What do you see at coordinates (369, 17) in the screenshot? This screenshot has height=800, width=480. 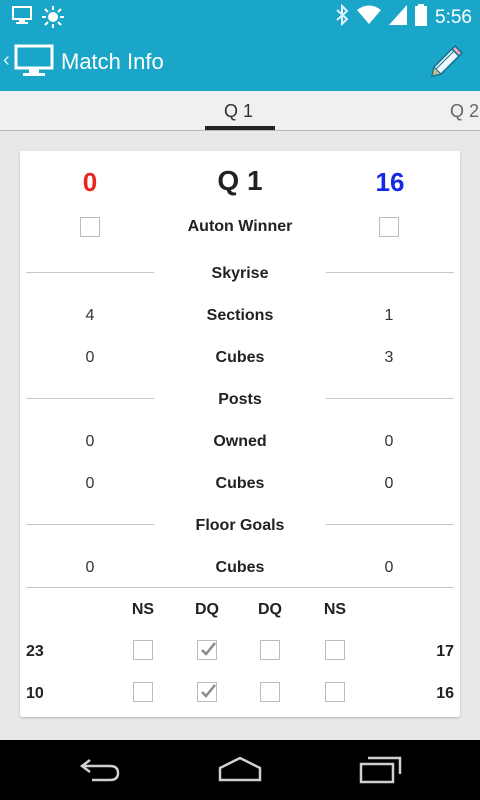 I see `wifi-icon` at bounding box center [369, 17].